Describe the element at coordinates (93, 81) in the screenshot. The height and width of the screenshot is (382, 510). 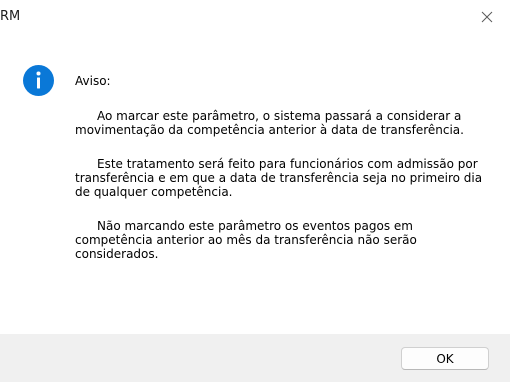
I see `message-heading: Aviso:` at that location.